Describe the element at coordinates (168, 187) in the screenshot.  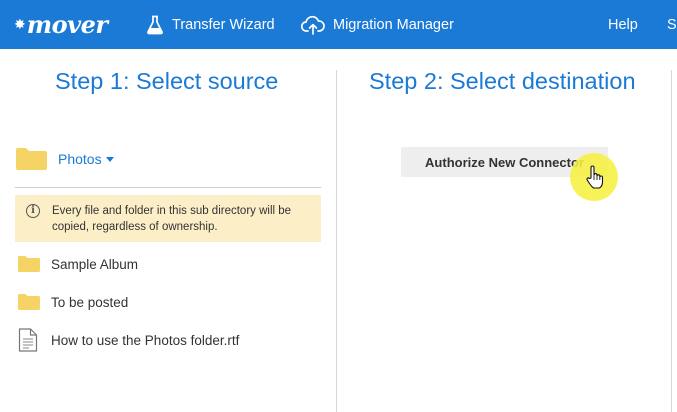
I see `divider-line` at that location.